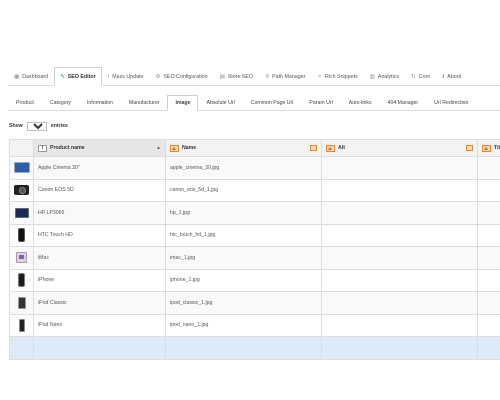  What do you see at coordinates (220, 103) in the screenshot?
I see `subtab-absolute-url: Absolute Url` at bounding box center [220, 103].